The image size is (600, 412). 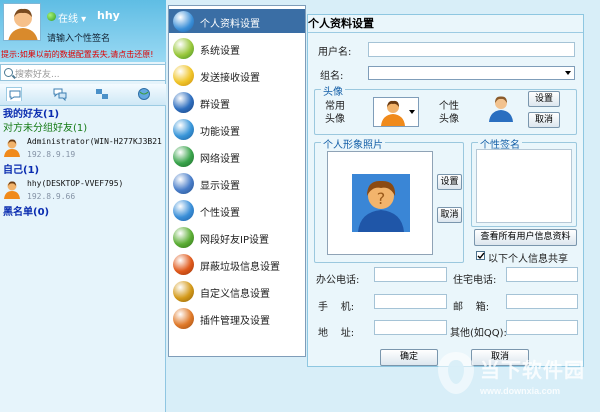 I want to click on menu-item-profile: 个人资料设置, so click(x=237, y=21).